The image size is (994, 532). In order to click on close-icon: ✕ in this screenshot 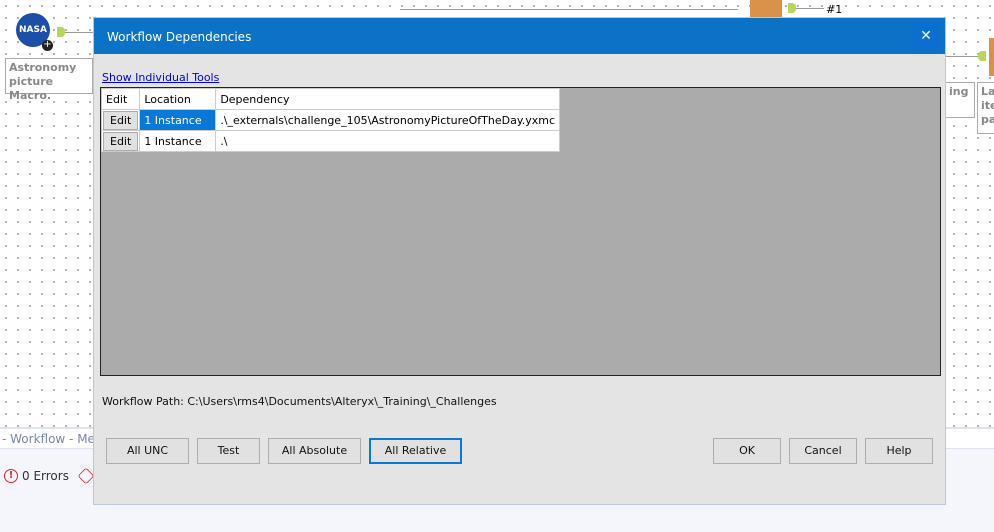, I will do `click(926, 36)`.